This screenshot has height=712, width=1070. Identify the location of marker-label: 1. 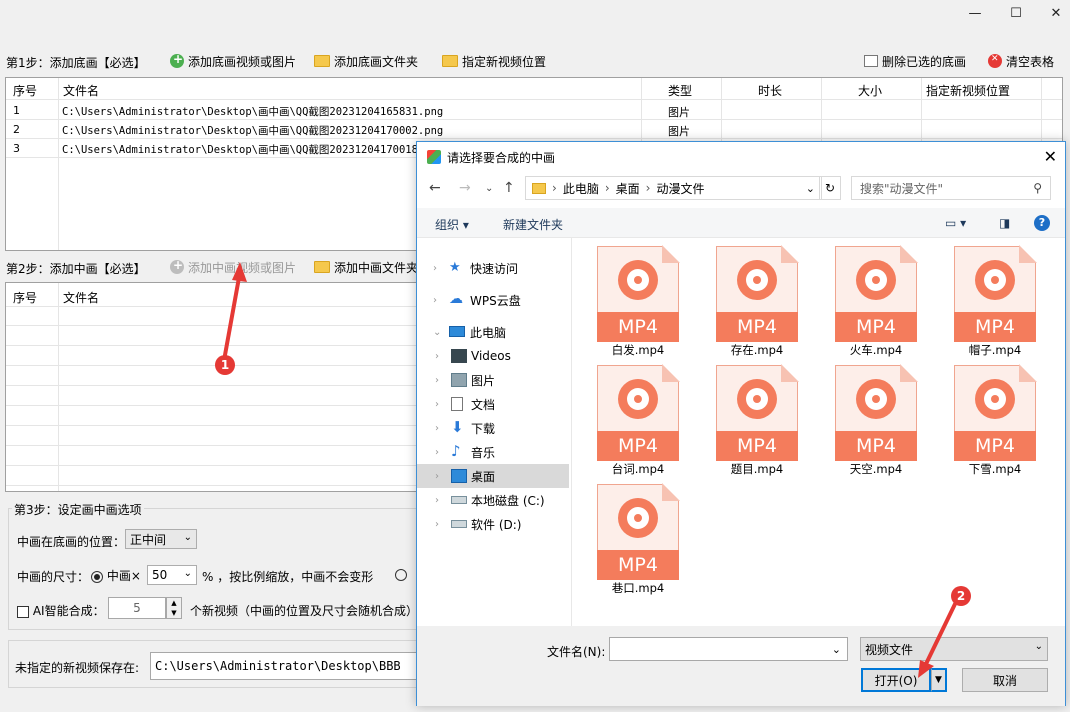
(225, 365).